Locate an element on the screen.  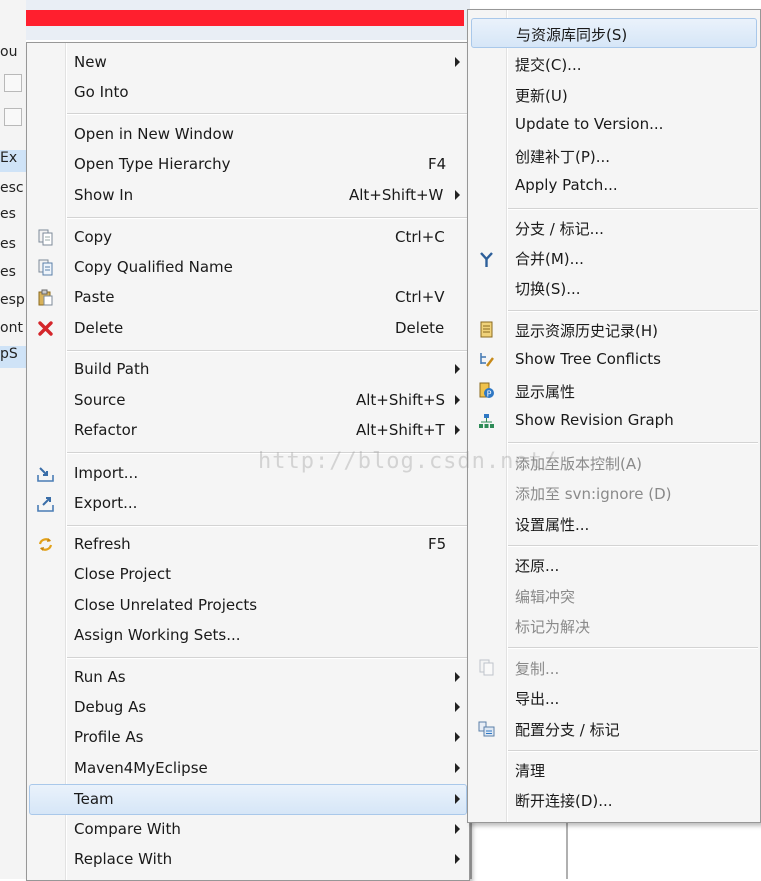
menu-item-accelerator: Ctrl+C is located at coordinates (420, 237).